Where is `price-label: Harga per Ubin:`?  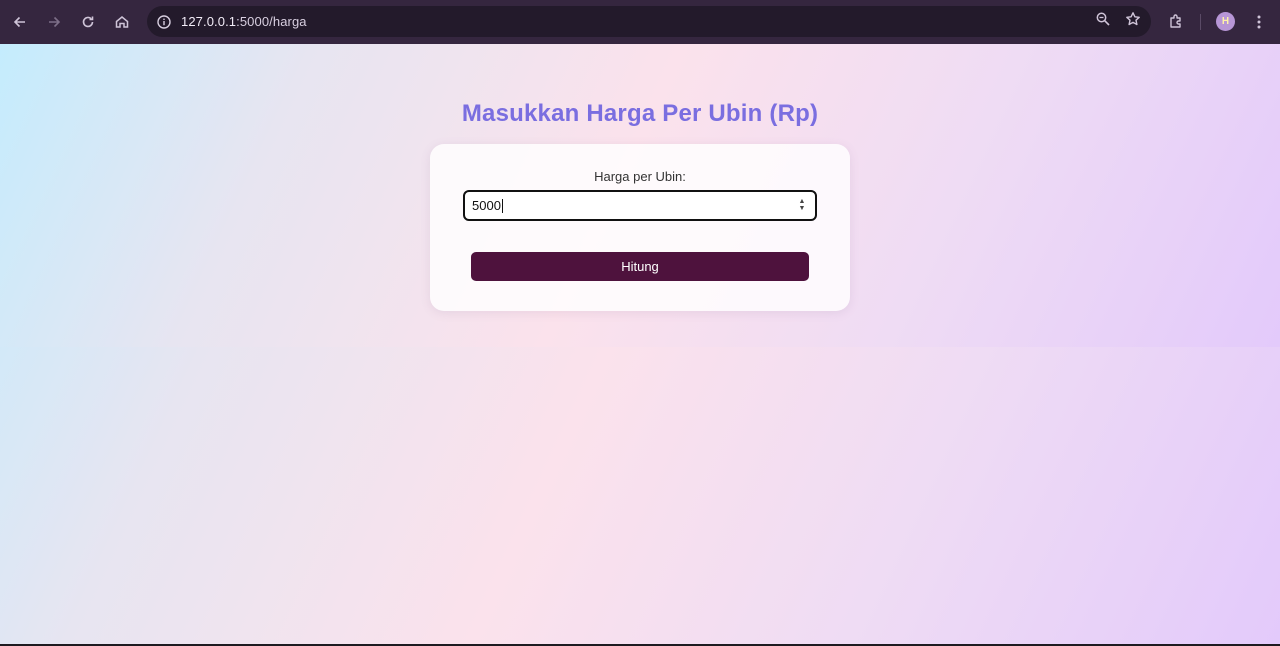 price-label: Harga per Ubin: is located at coordinates (640, 176).